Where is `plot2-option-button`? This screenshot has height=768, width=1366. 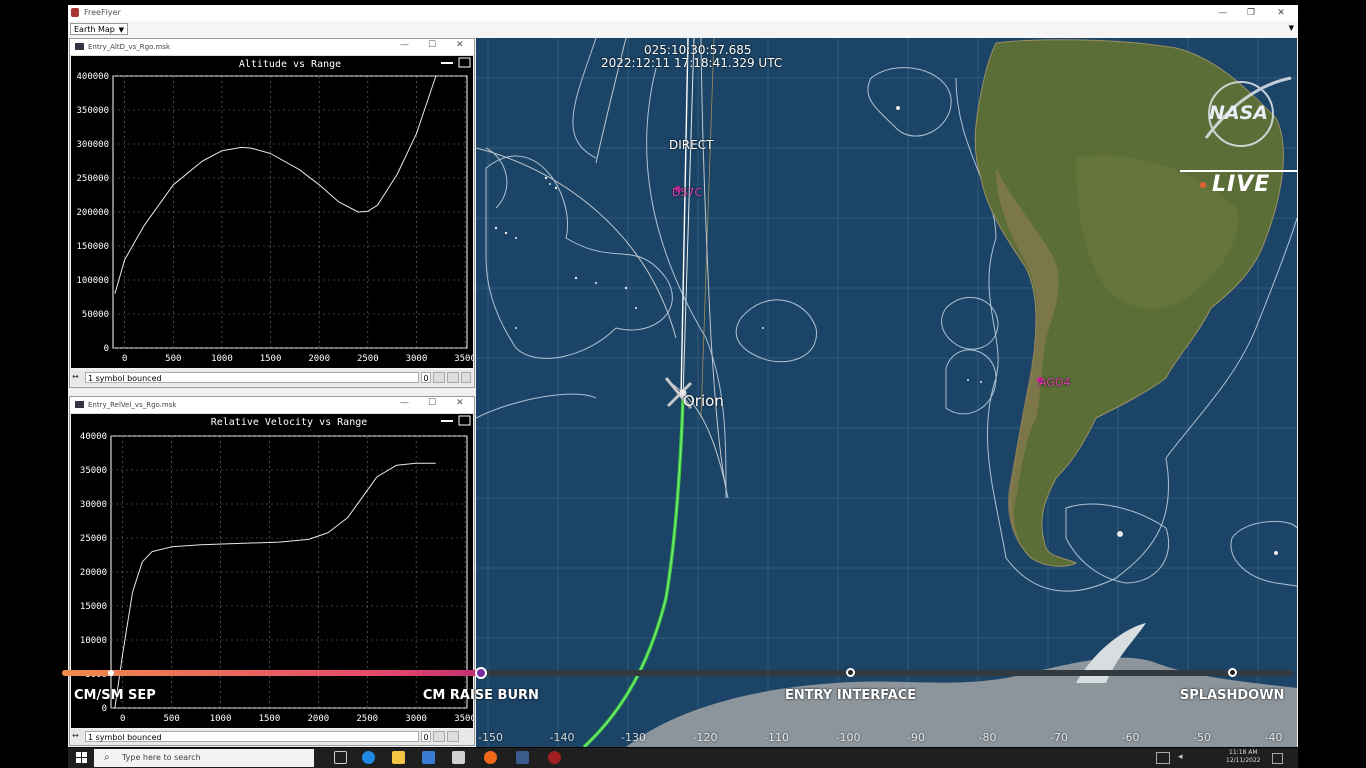
plot2-option-button is located at coordinates (453, 736).